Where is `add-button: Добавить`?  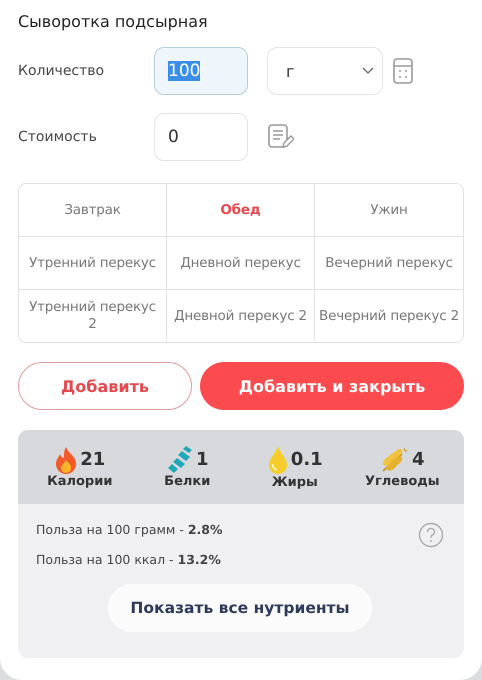
add-button: Добавить is located at coordinates (105, 386).